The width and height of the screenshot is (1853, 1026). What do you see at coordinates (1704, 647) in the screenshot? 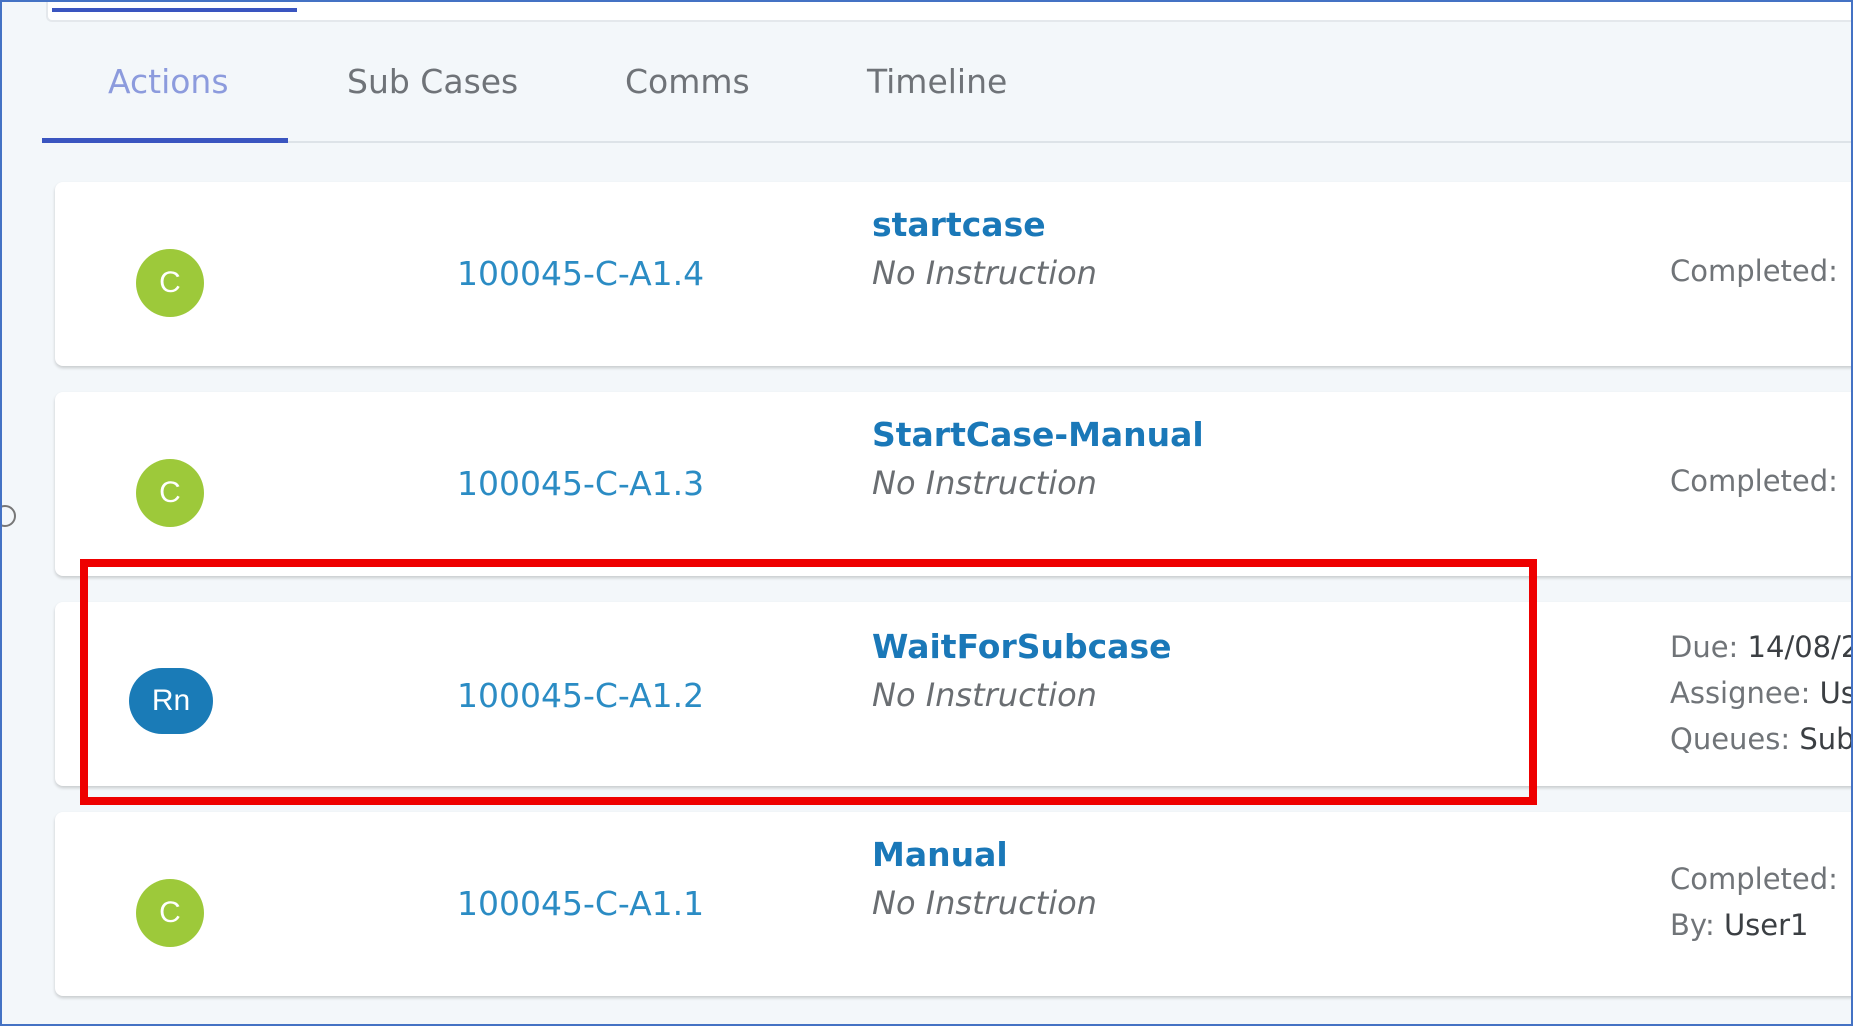
I see `meta-label: Due:` at bounding box center [1704, 647].